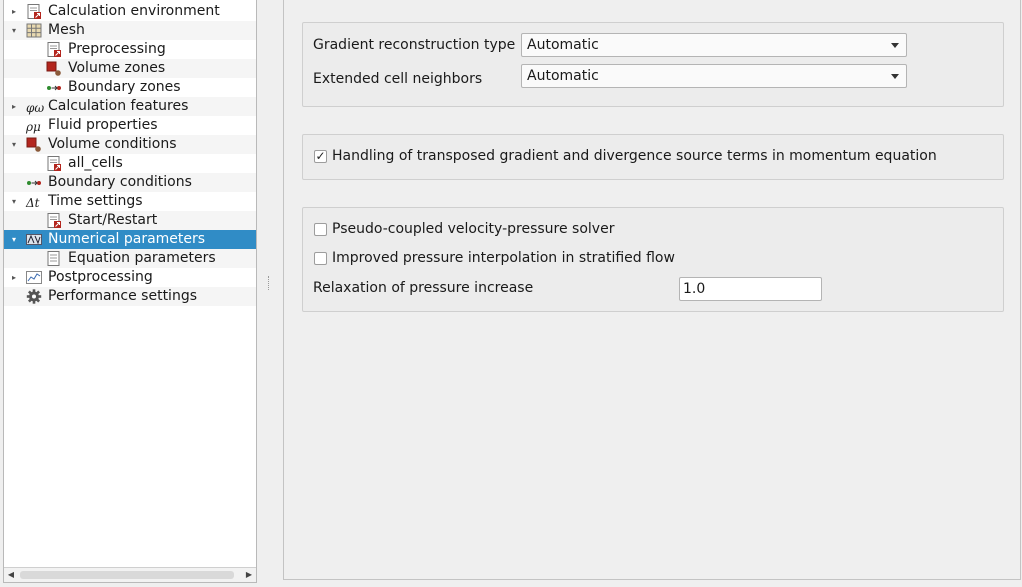  I want to click on tree-item-postprocessing: ▸ Postprocessing, so click(130, 277).